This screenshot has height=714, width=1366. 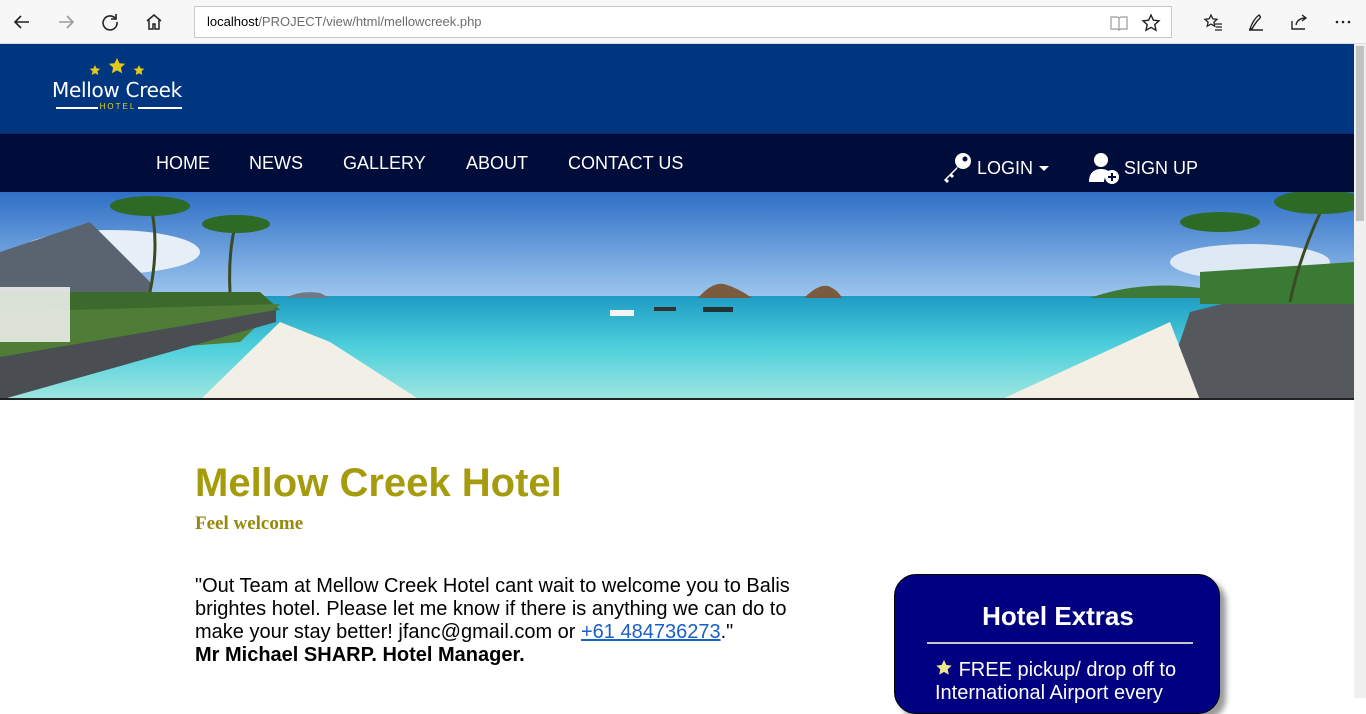 What do you see at coordinates (944, 667) in the screenshot?
I see `star-bullet-icon` at bounding box center [944, 667].